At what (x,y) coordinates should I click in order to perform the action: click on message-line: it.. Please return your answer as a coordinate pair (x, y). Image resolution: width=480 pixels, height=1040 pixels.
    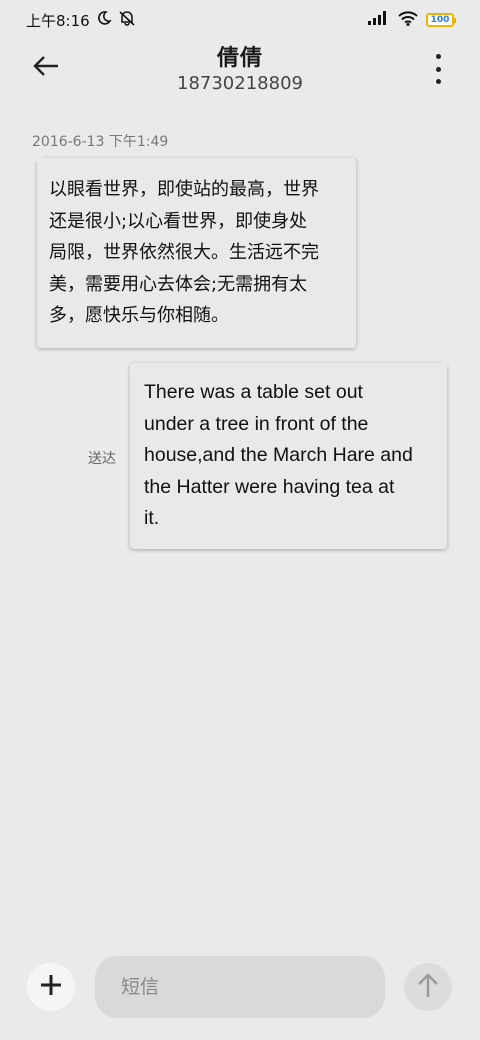
    Looking at the image, I should click on (152, 518).